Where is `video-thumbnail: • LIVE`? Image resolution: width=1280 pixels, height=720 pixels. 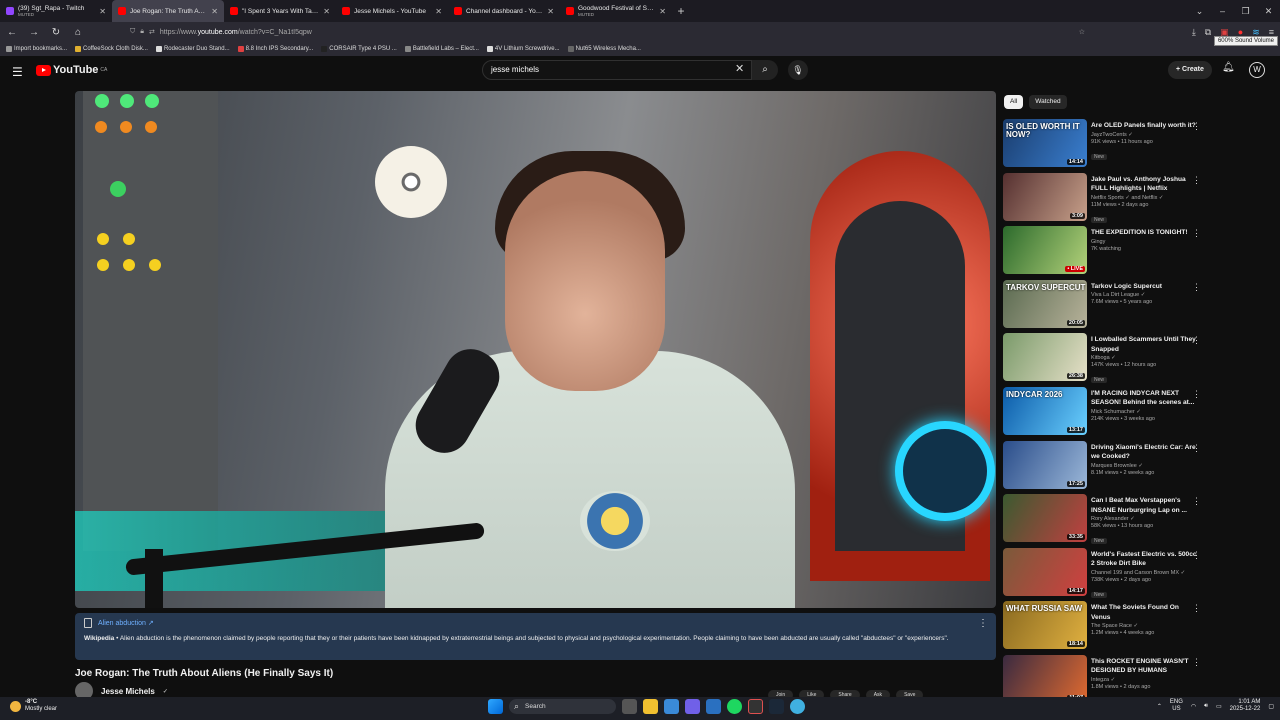 video-thumbnail: • LIVE is located at coordinates (1045, 250).